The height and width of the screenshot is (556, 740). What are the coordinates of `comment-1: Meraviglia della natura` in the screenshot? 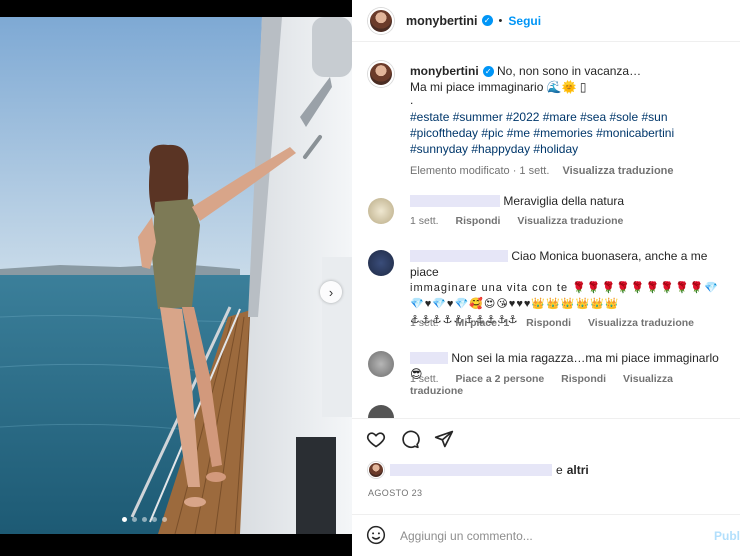 It's located at (570, 201).